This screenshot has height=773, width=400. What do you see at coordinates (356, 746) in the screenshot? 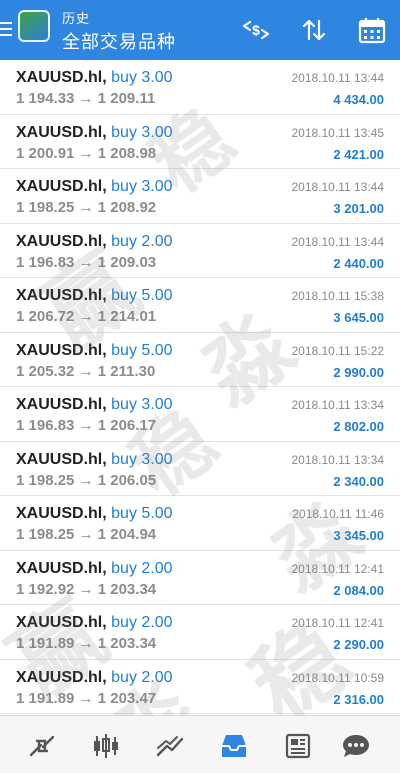
I see `nav-chat` at bounding box center [356, 746].